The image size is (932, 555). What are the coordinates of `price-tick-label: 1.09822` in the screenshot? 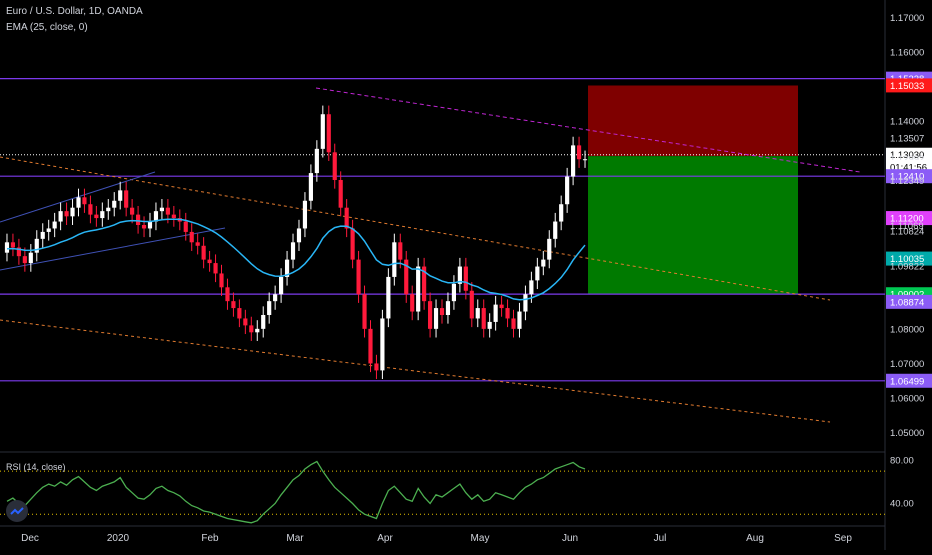 It's located at (907, 266).